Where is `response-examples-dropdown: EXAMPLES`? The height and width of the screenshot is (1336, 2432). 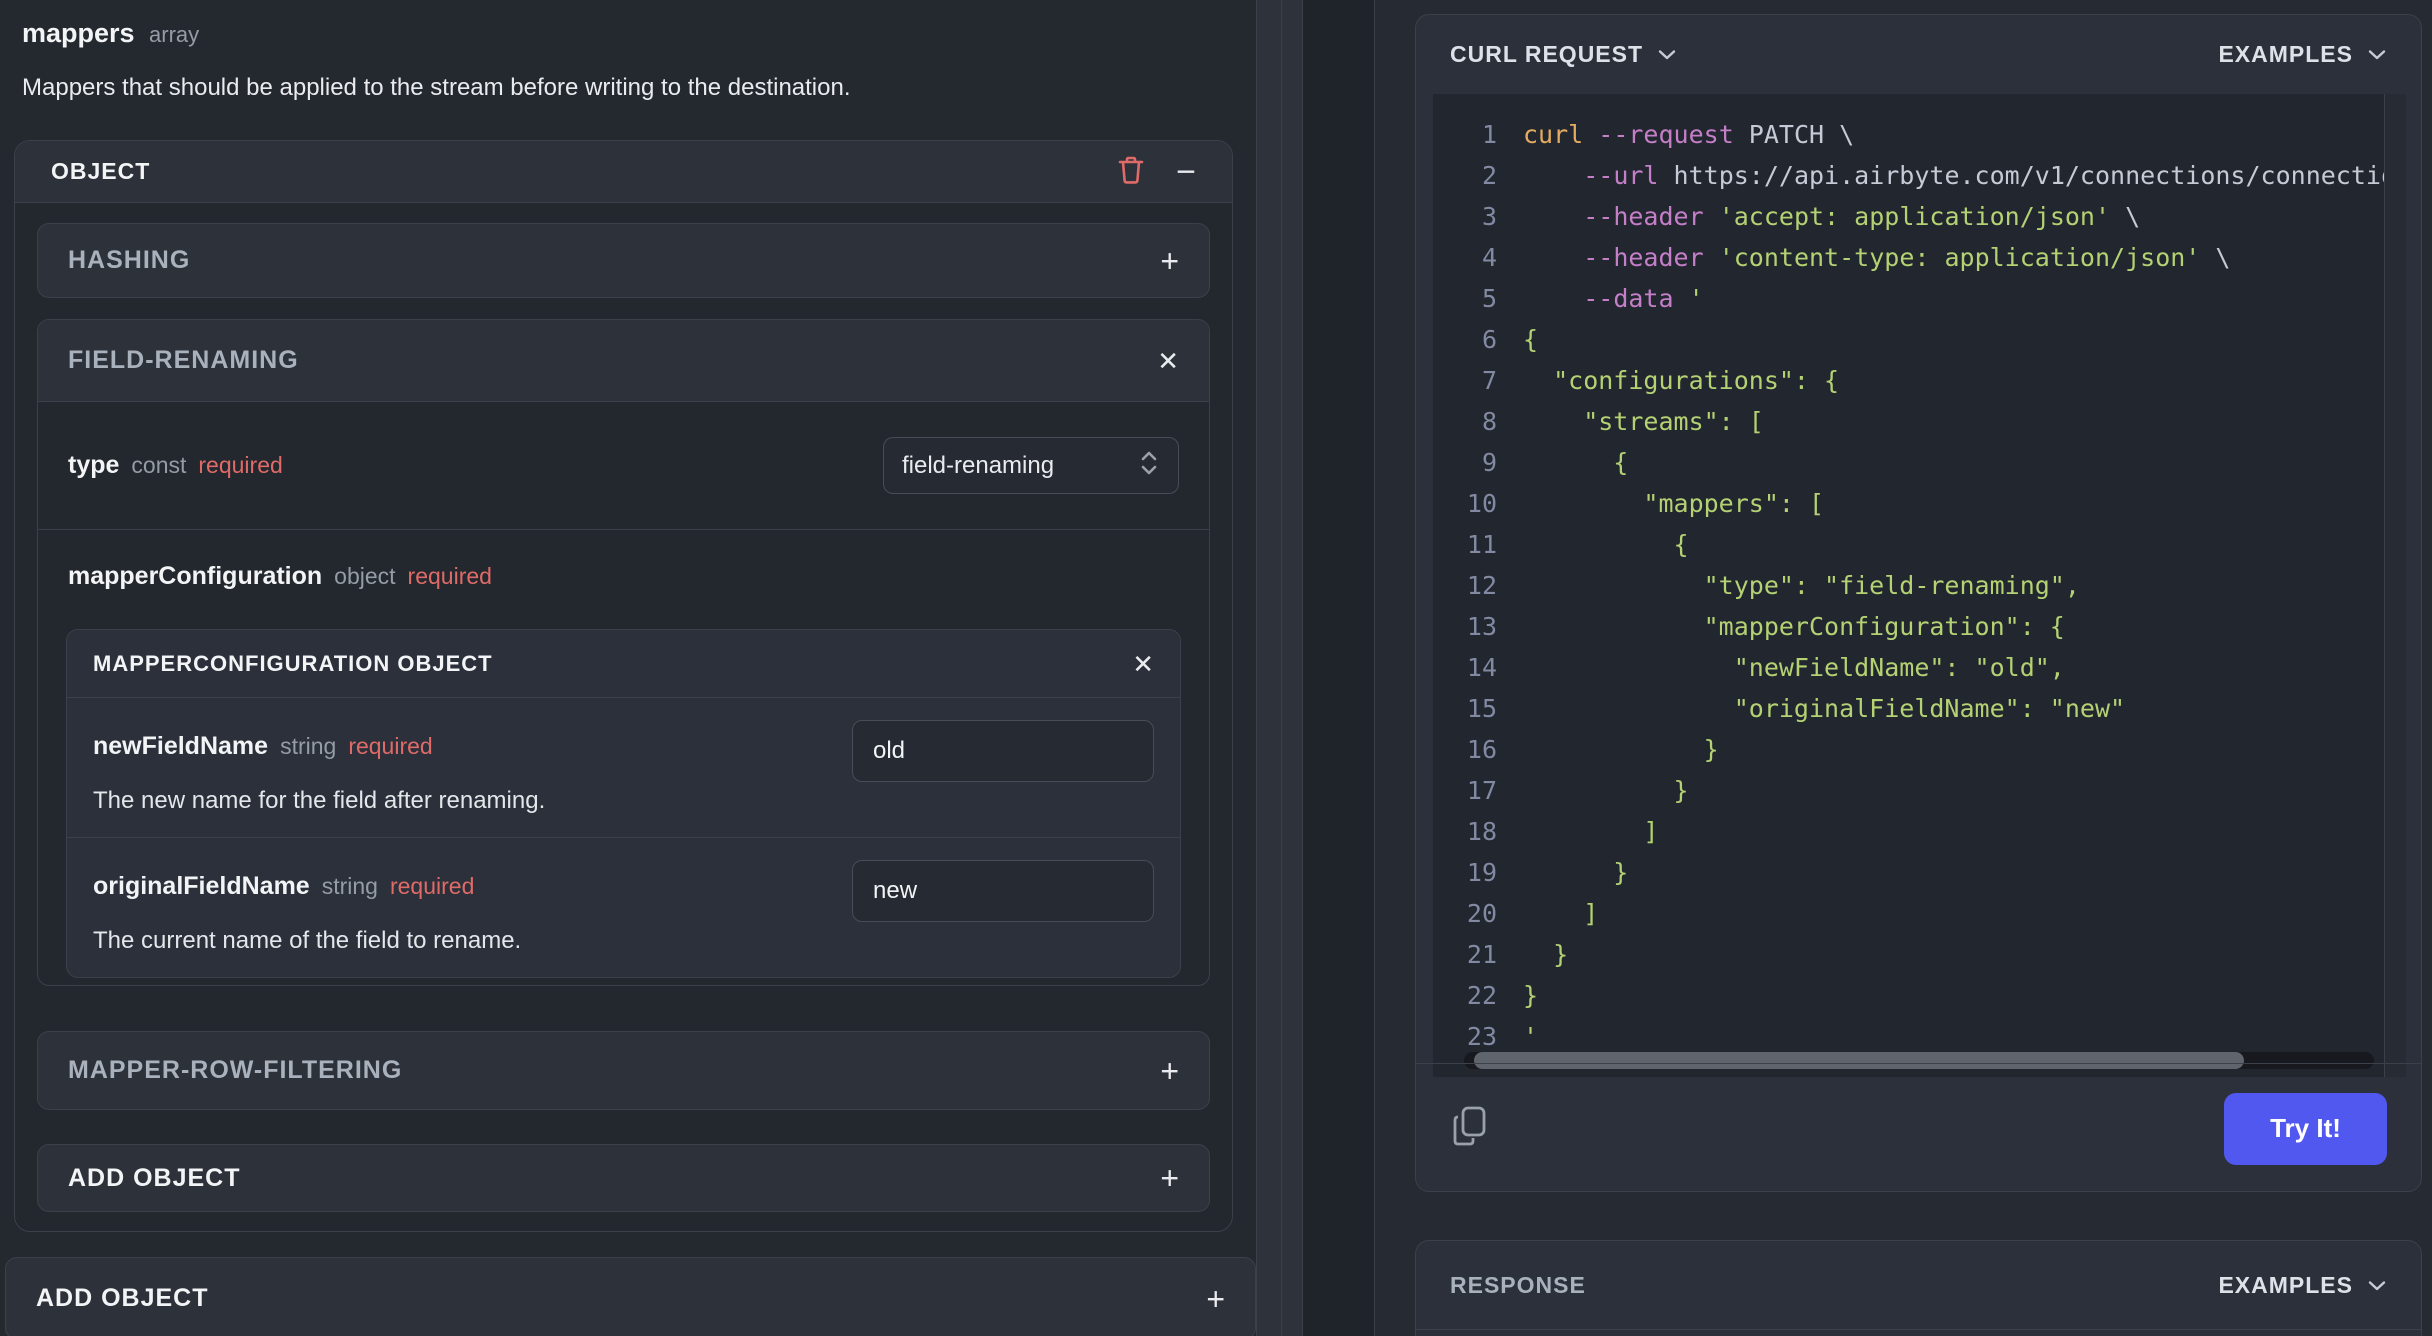
response-examples-dropdown: EXAMPLES is located at coordinates (2302, 1285).